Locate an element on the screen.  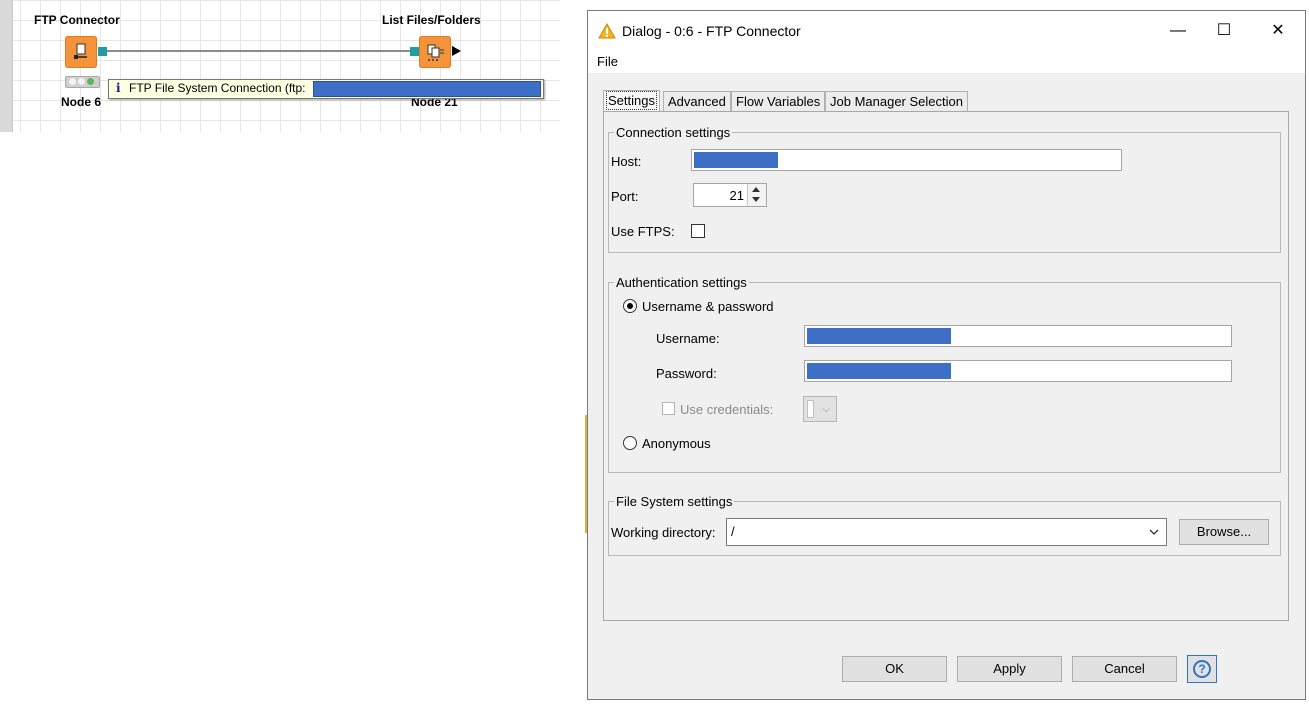
ftp-connector-node is located at coordinates (81, 52).